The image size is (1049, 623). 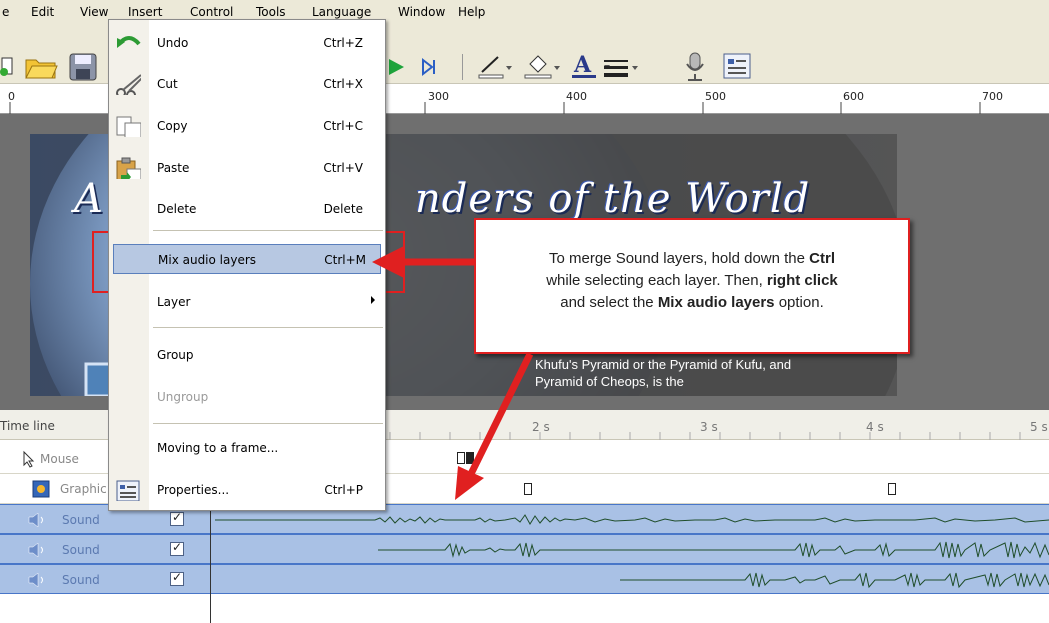 I want to click on line-style-icon, so click(x=623, y=67).